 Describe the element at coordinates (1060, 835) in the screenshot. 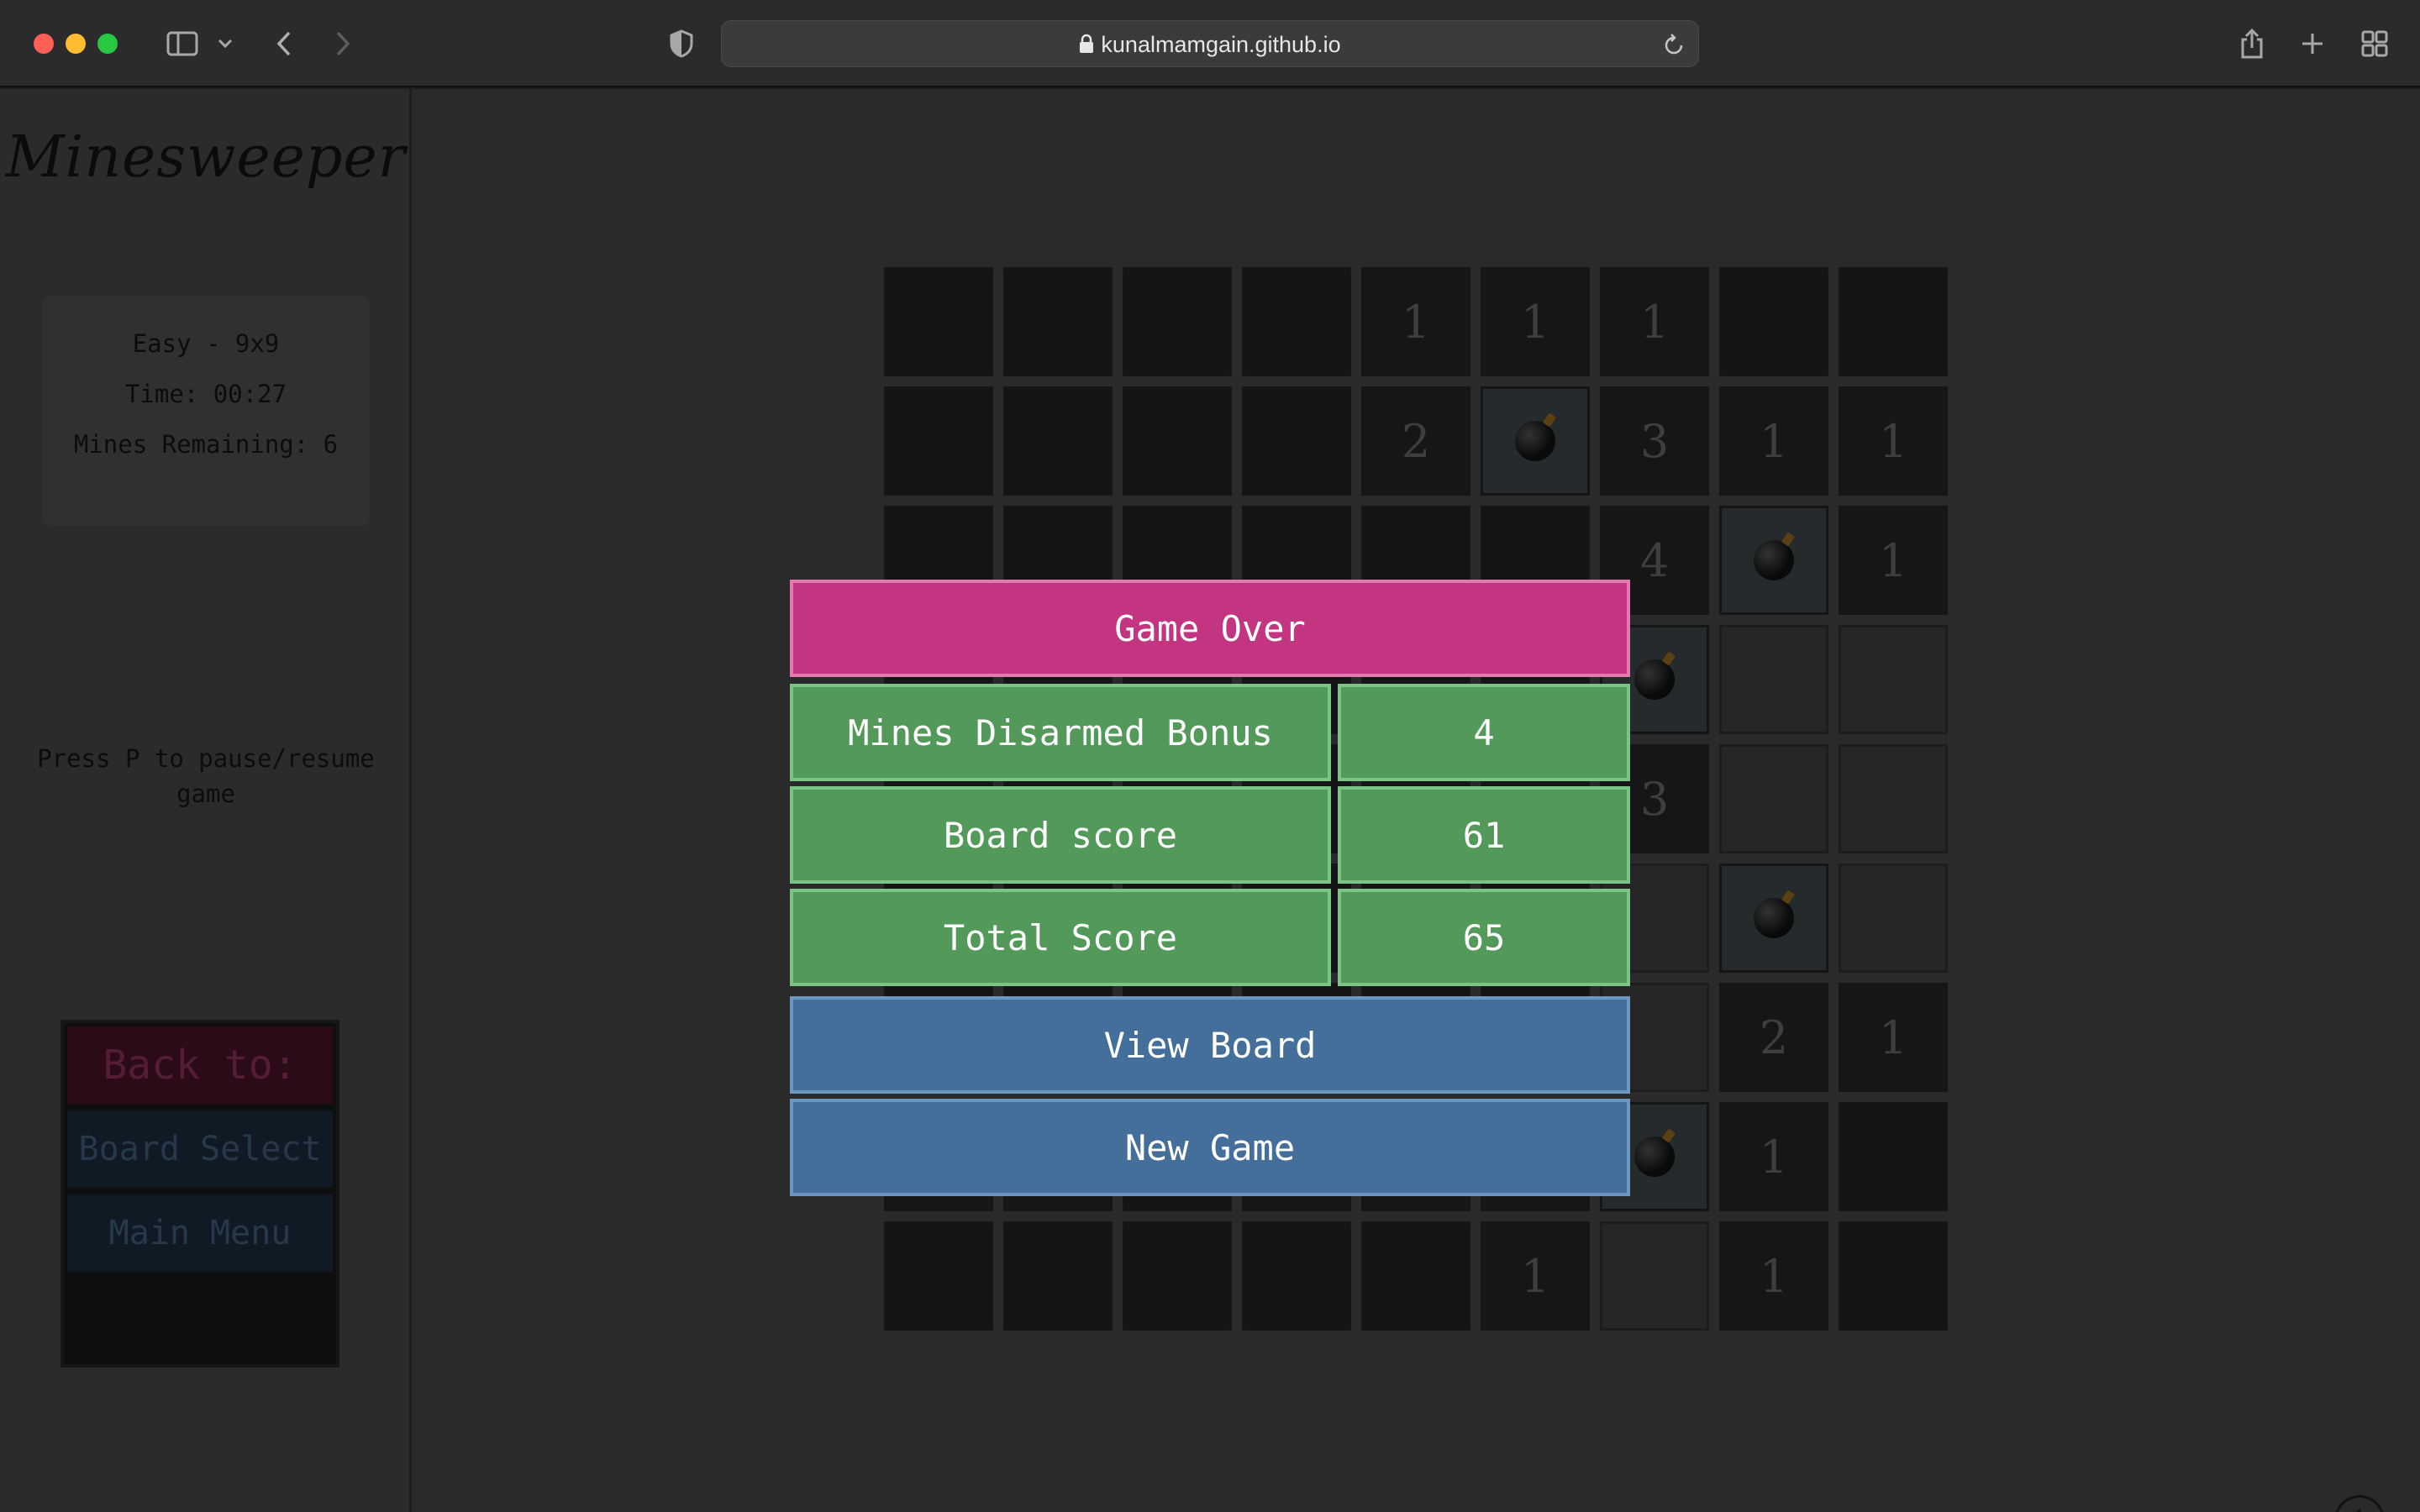

I see `score-row-label: Board score` at that location.